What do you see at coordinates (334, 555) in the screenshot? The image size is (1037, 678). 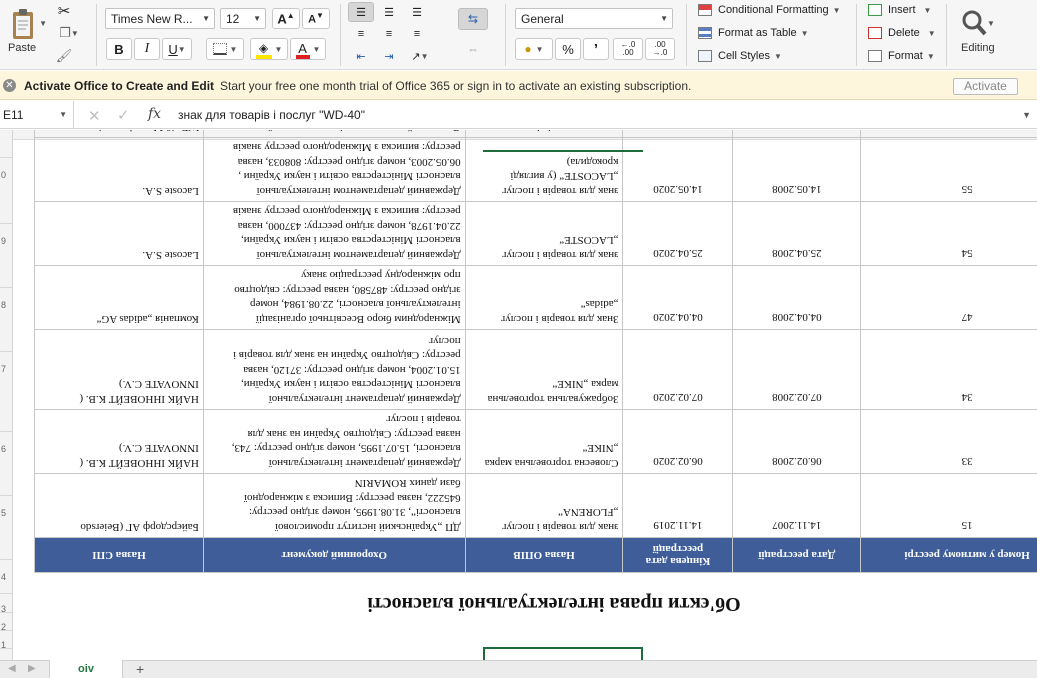 I see `header-cell: Охоронний документ` at bounding box center [334, 555].